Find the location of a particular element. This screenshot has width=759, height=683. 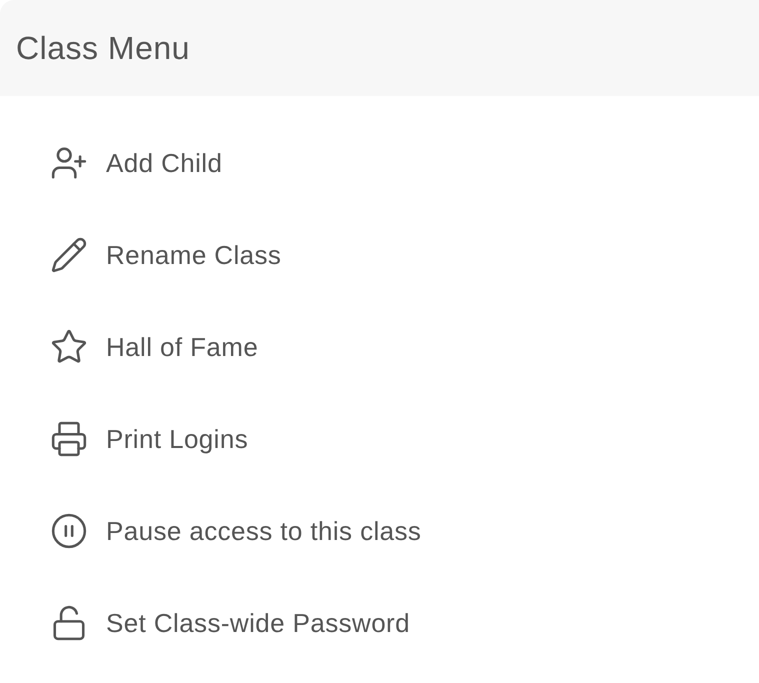

menu-item: Set Class-wide Password is located at coordinates (379, 623).